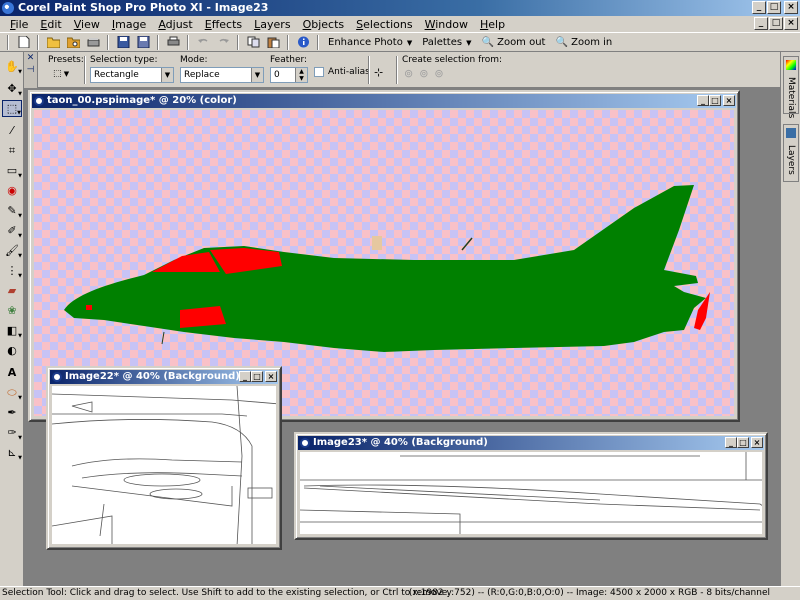 This screenshot has width=800, height=600. I want to click on doc-restore-button: □, so click(776, 23).